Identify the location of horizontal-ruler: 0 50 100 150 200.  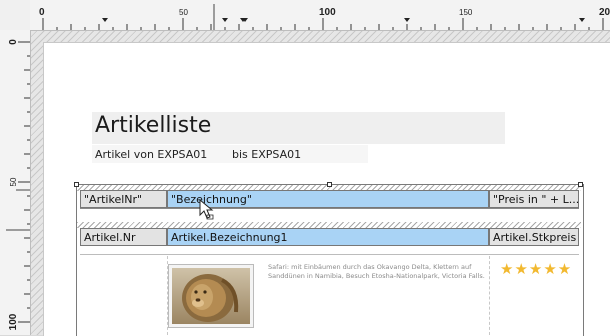
(320, 15).